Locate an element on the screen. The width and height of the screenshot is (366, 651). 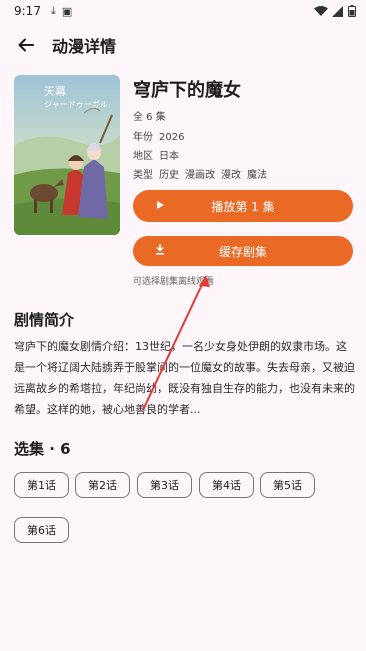
arrow-back-icon is located at coordinates (26, 45).